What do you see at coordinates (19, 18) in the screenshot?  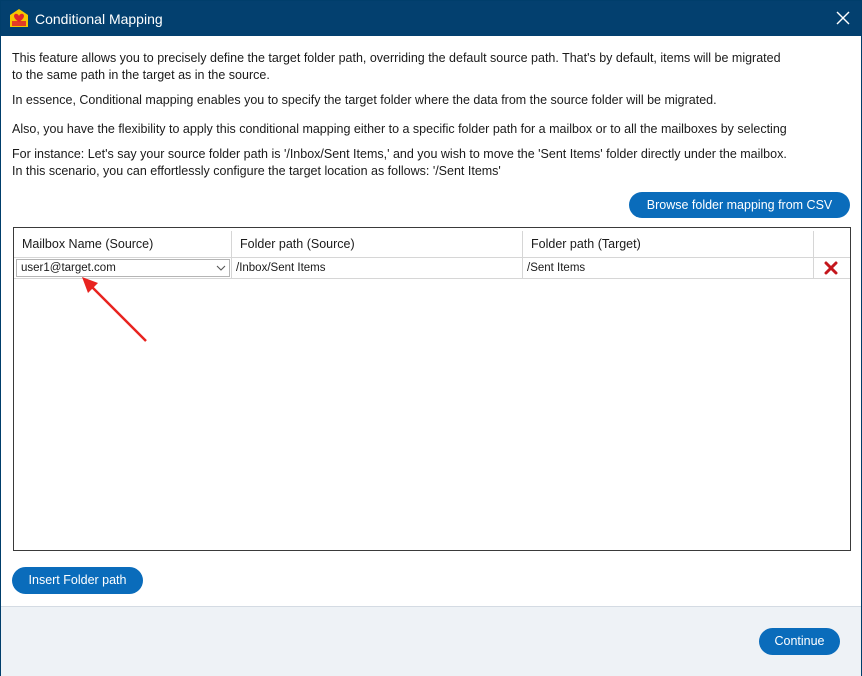 I see `app-logo-icon` at bounding box center [19, 18].